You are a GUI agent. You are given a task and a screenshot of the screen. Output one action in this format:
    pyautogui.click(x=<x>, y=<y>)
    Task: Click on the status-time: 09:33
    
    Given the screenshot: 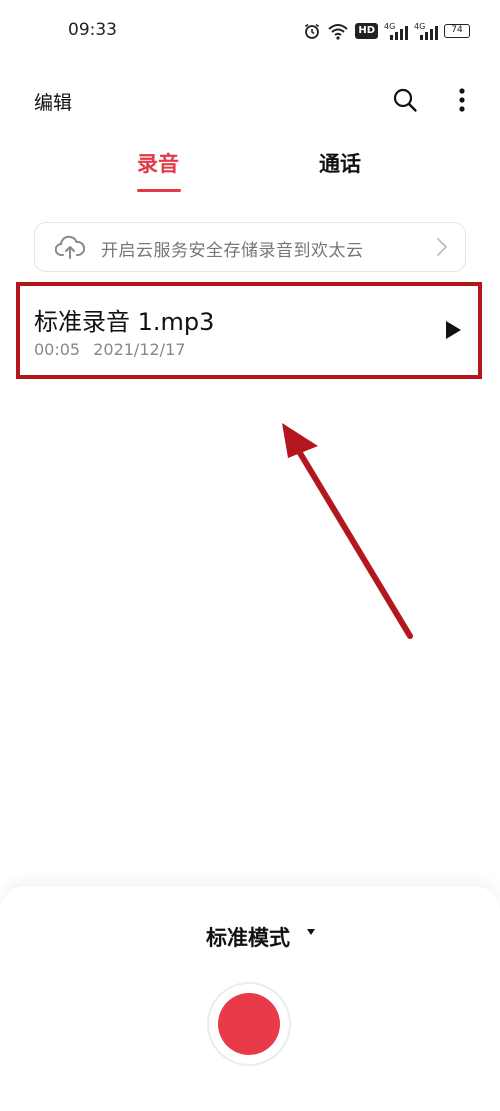 What is the action you would take?
    pyautogui.click(x=92, y=30)
    